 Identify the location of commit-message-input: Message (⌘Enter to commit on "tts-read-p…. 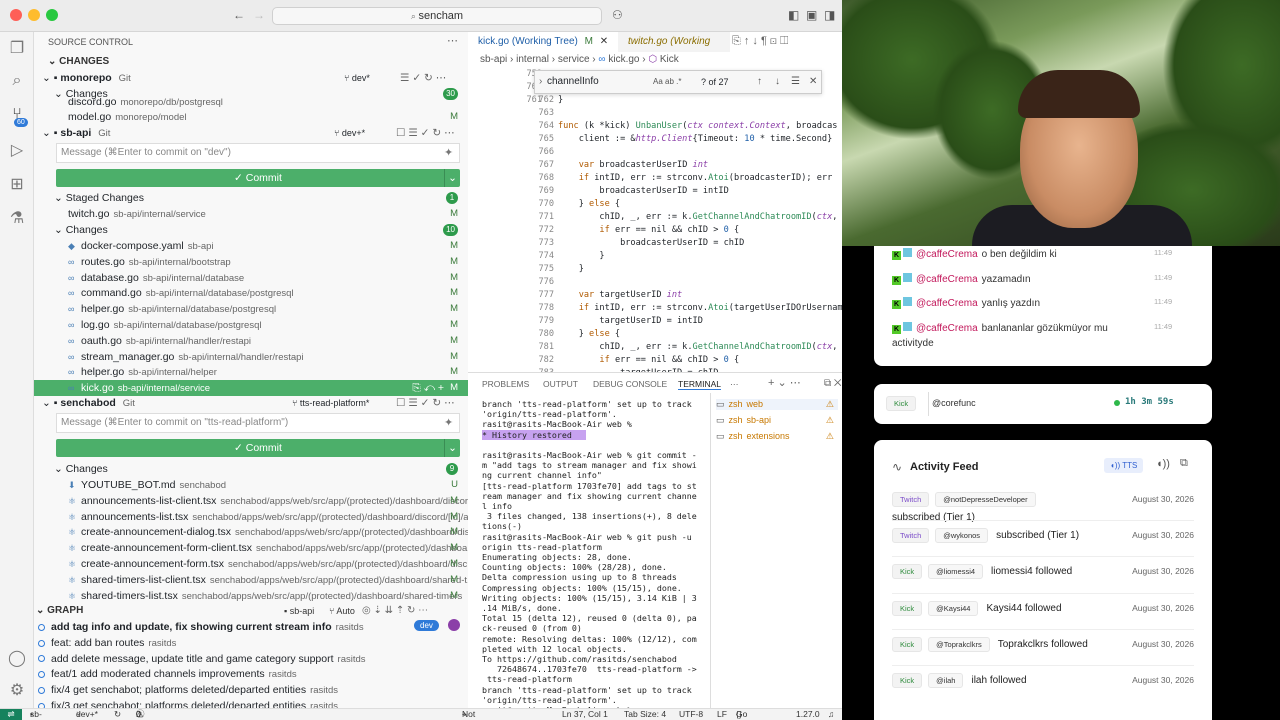
(258, 423).